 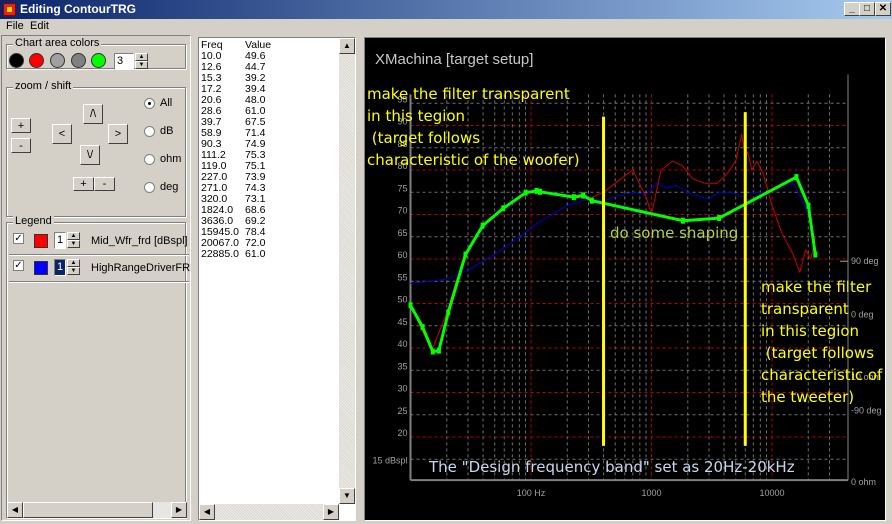 What do you see at coordinates (867, 9) in the screenshot?
I see `maximize-button: □` at bounding box center [867, 9].